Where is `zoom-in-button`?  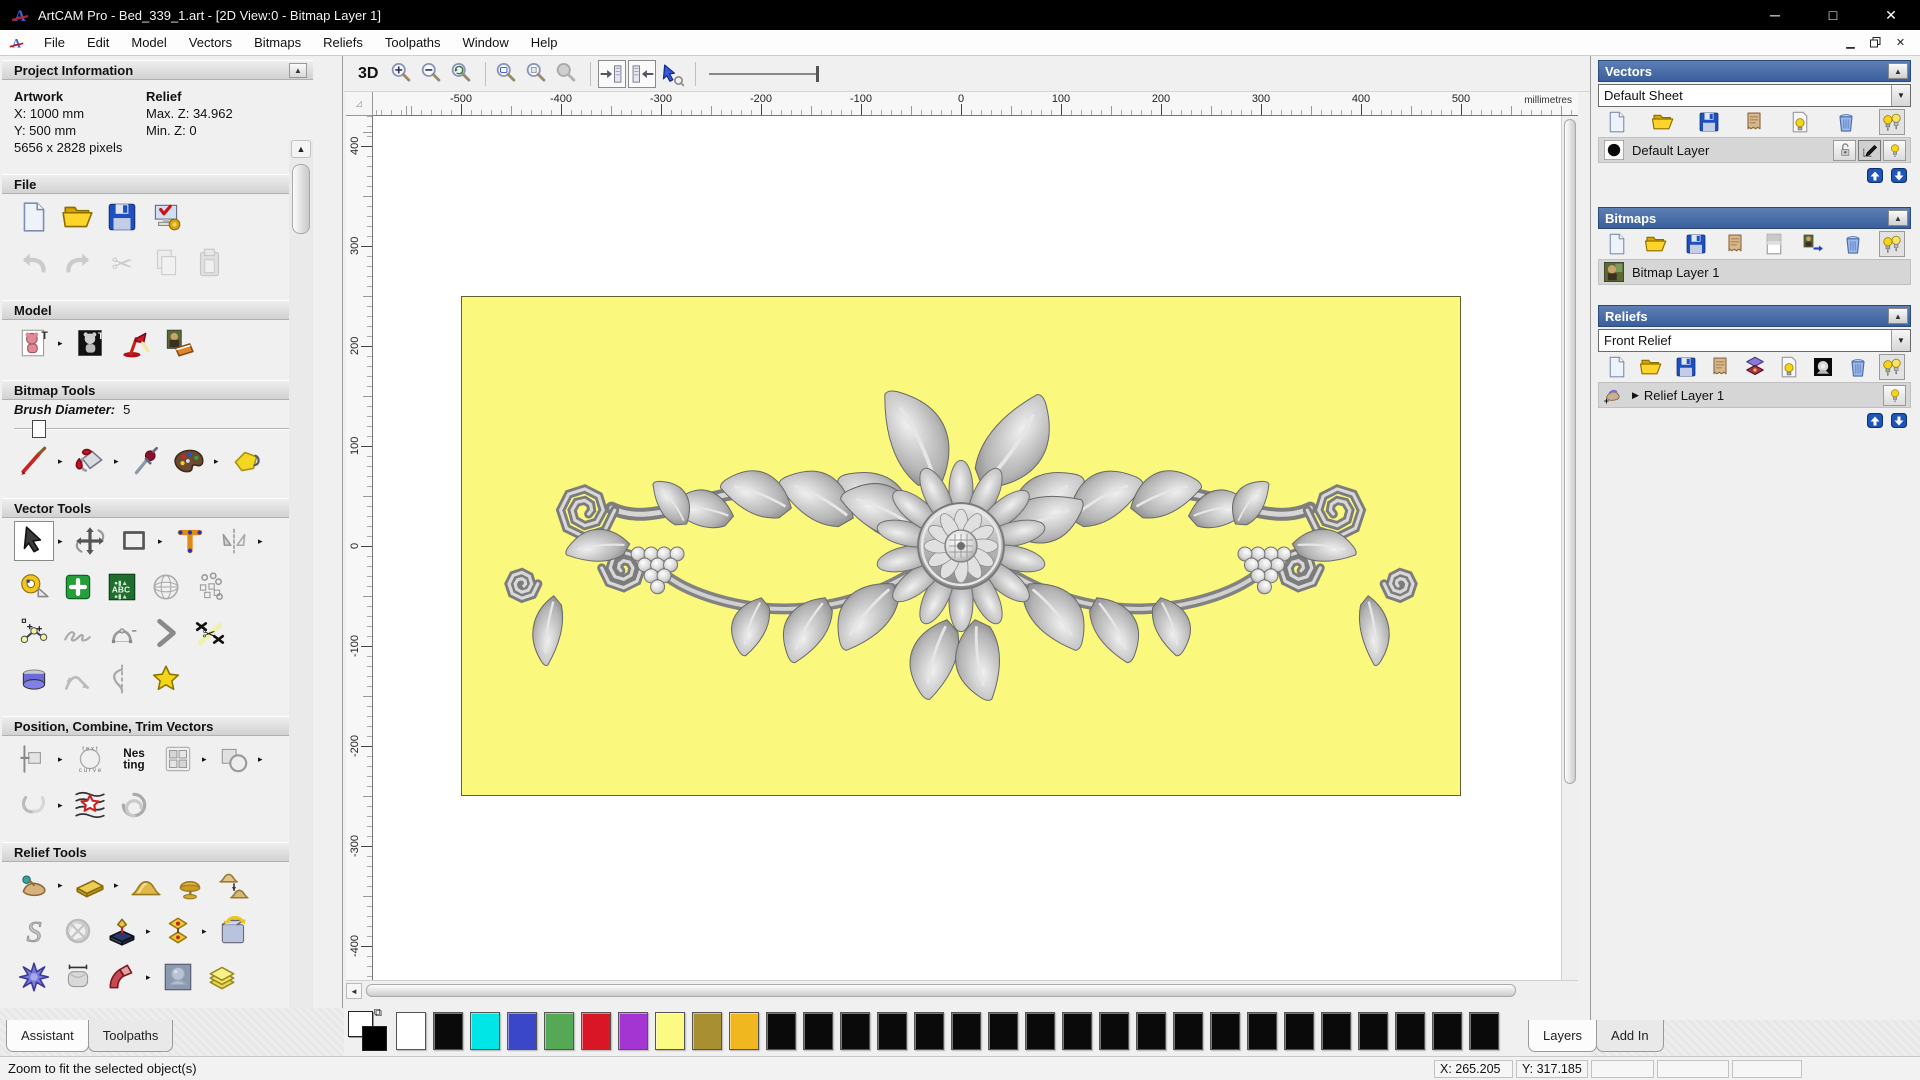
zoom-in-button is located at coordinates (402, 74).